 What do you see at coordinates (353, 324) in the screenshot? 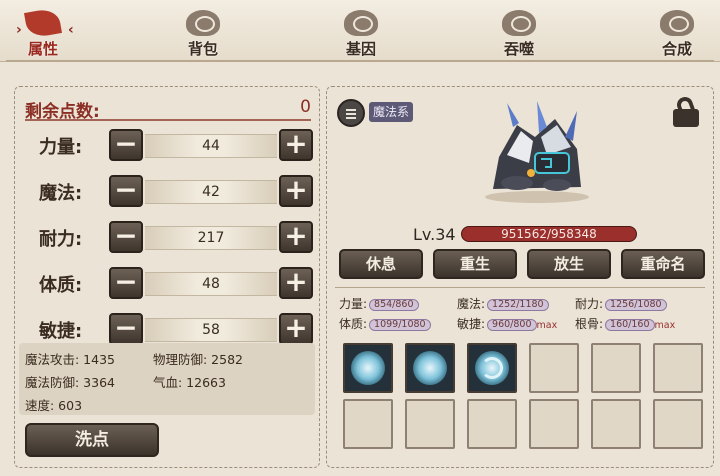
I see `growth-label: 体质:` at bounding box center [353, 324].